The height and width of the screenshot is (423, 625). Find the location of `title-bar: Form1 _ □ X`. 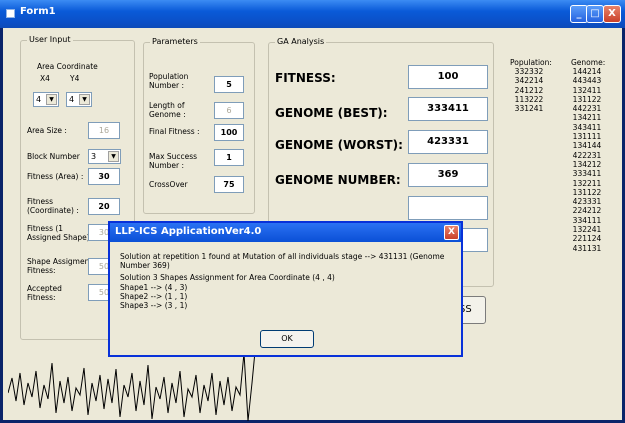

title-bar: Form1 _ □ X is located at coordinates (312, 14).